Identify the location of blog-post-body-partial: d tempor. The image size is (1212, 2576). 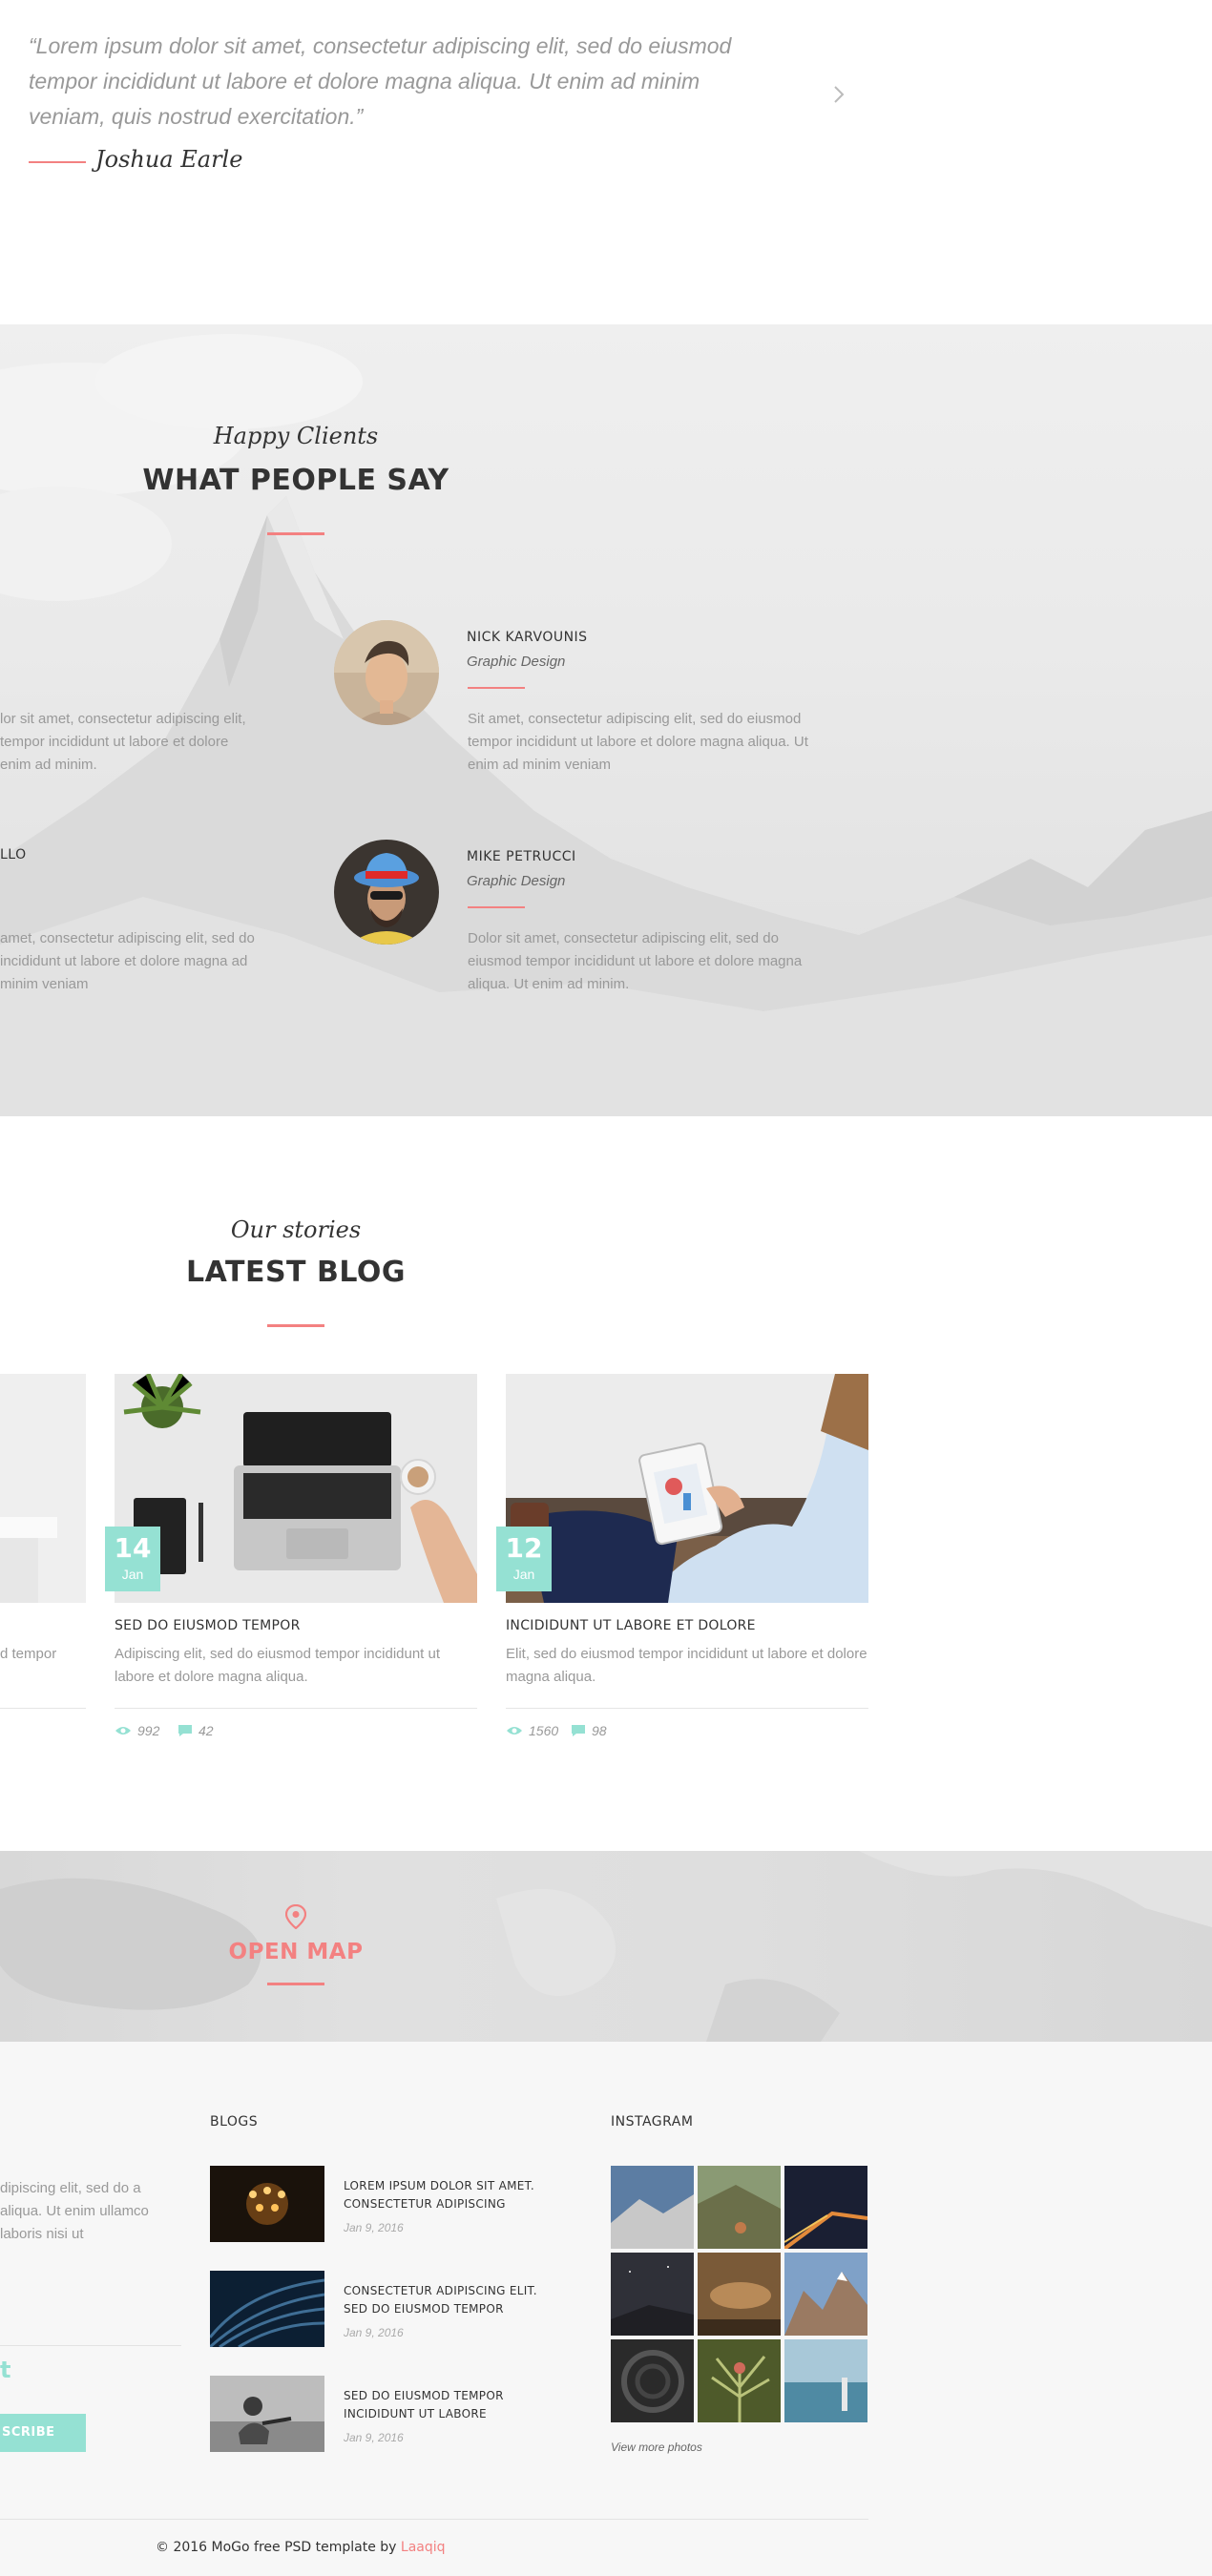
(28, 1654).